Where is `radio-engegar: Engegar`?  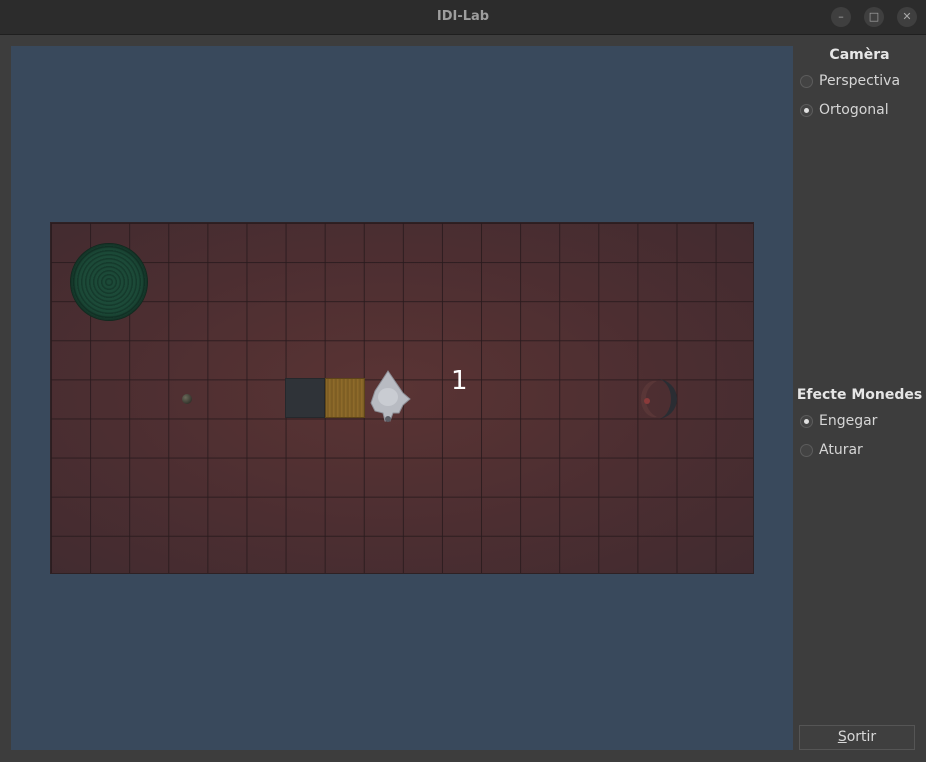
radio-engegar: Engegar is located at coordinates (838, 421).